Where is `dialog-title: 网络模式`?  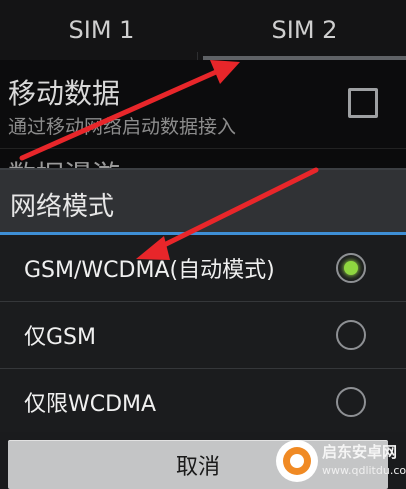 dialog-title: 网络模式 is located at coordinates (62, 207).